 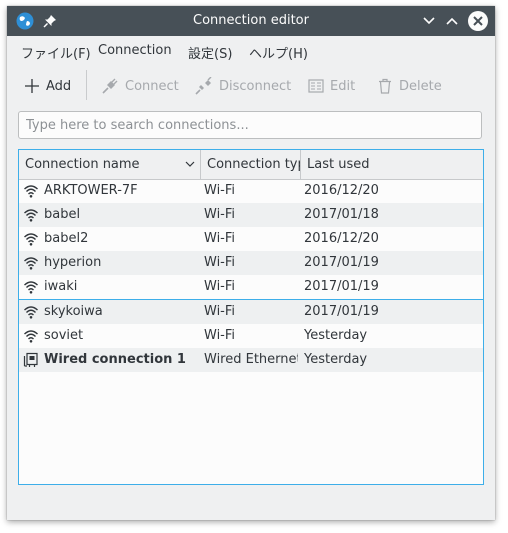 I want to click on connection-name: babel, so click(x=62, y=214).